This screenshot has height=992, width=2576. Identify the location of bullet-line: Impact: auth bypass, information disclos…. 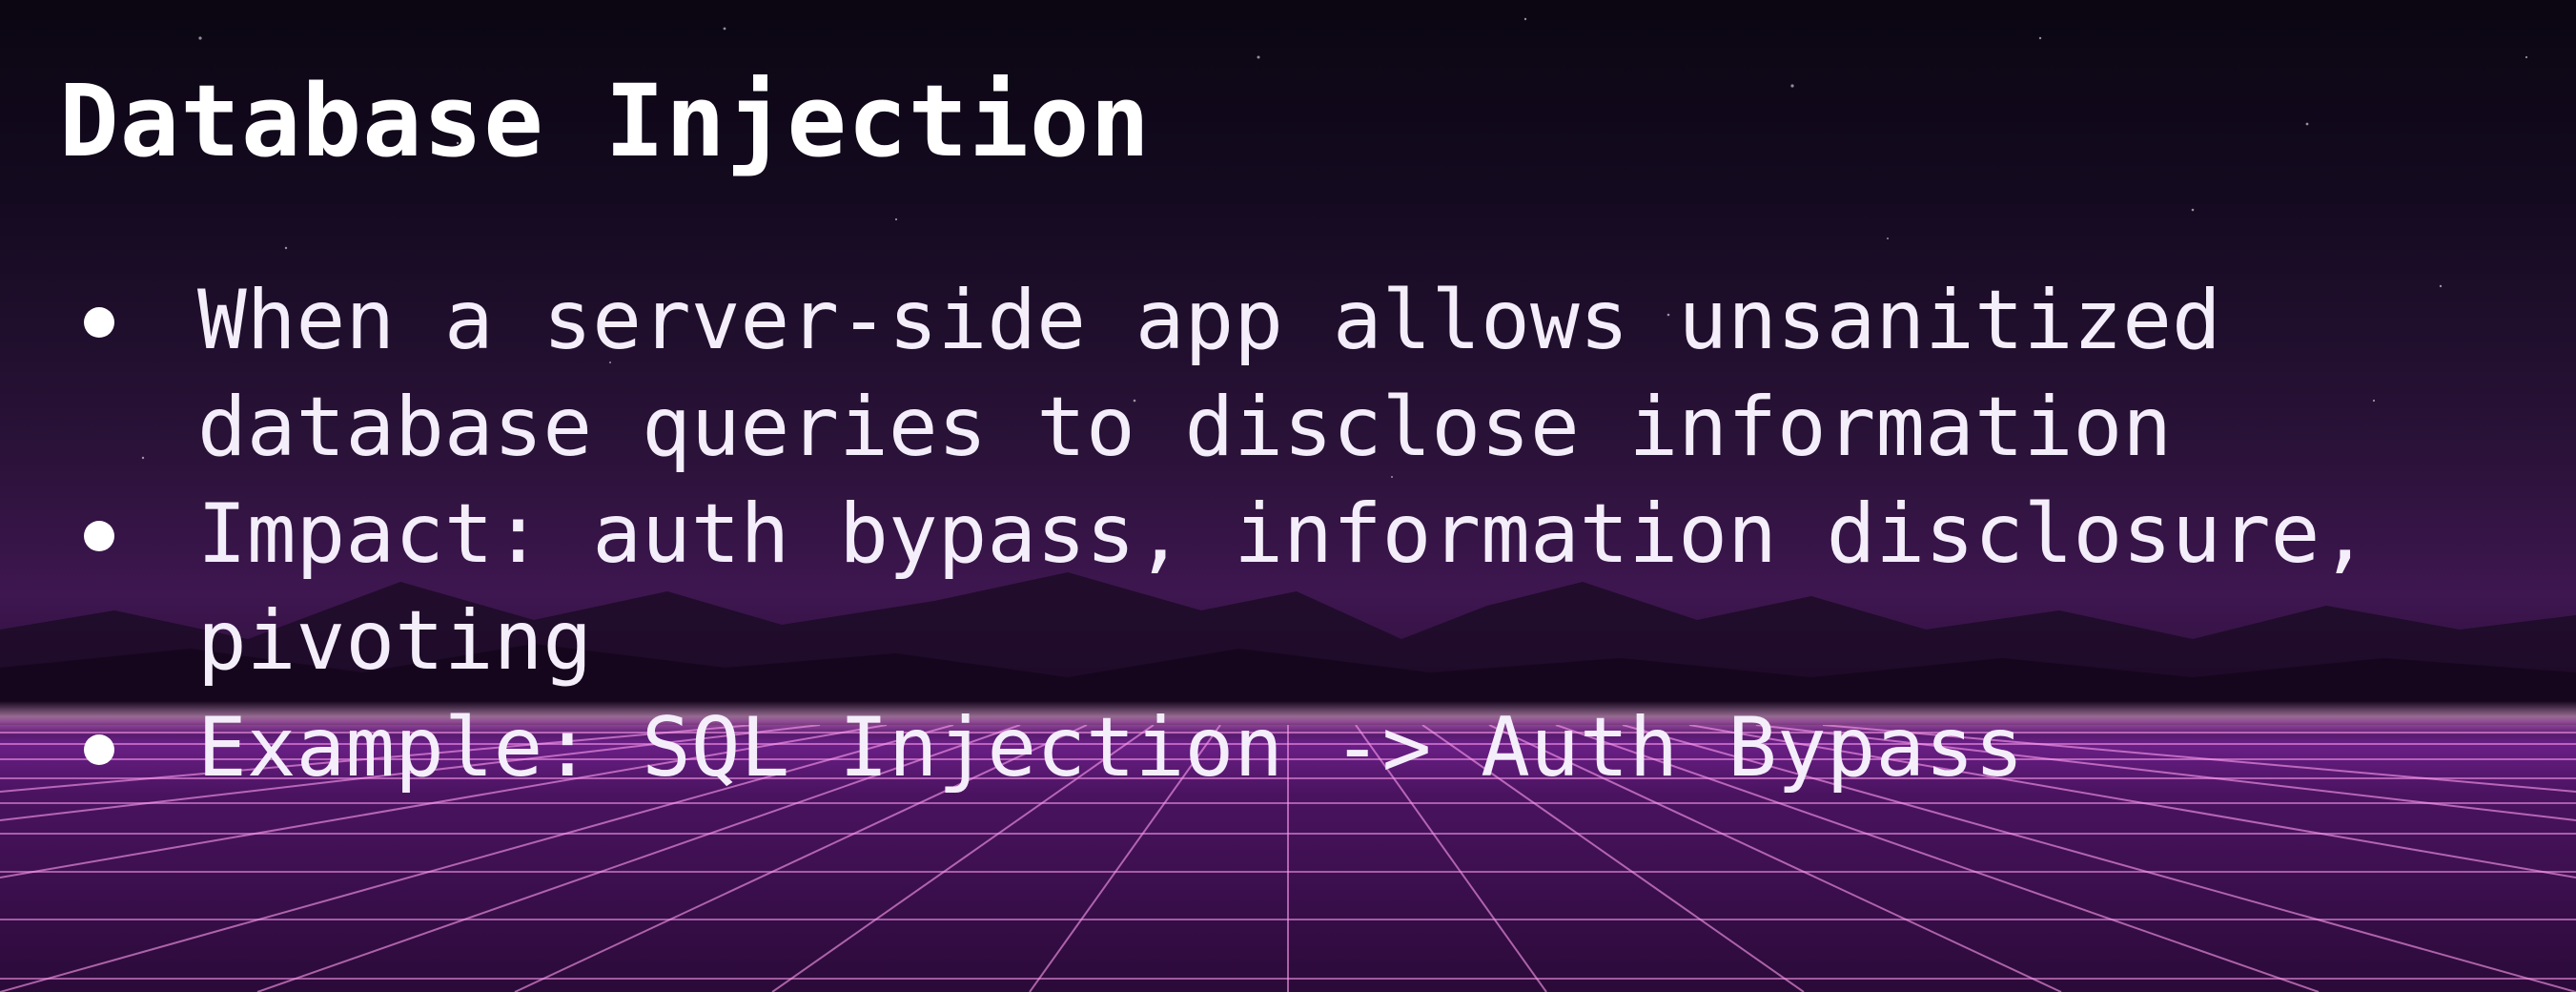
(1283, 534).